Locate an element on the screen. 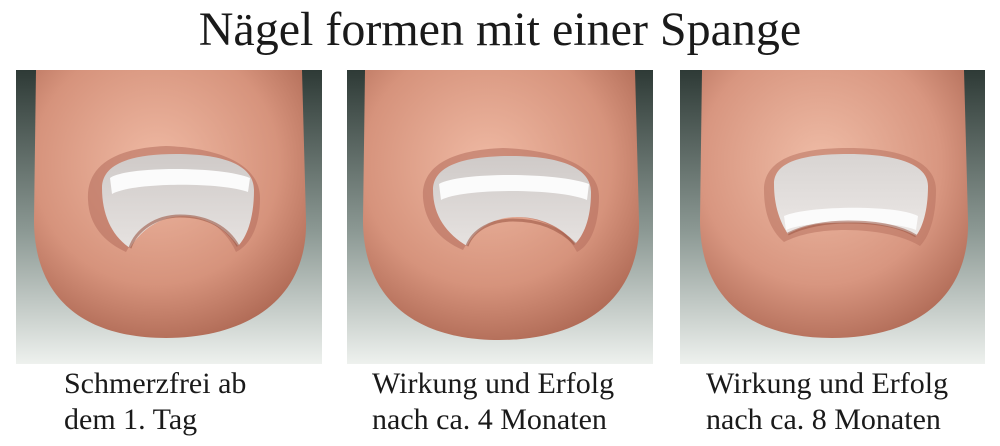 This screenshot has width=1000, height=446. caption-line-2: nach ca. 8 Monaten is located at coordinates (823, 419).